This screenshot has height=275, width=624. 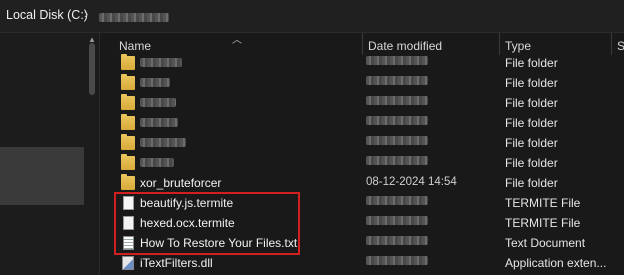 I want to click on sort-ascending-icon: ︿, so click(x=237, y=40).